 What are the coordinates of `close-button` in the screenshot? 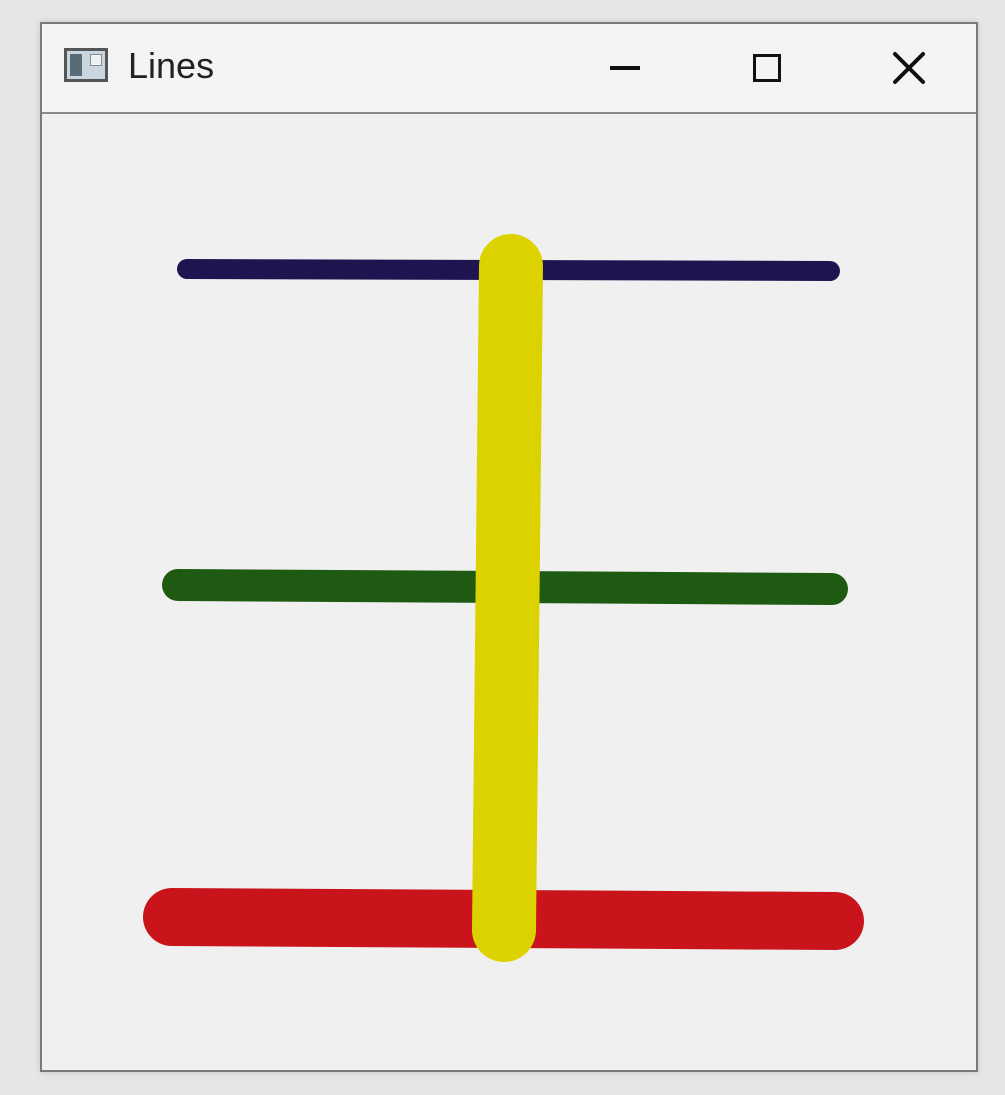 It's located at (909, 68).